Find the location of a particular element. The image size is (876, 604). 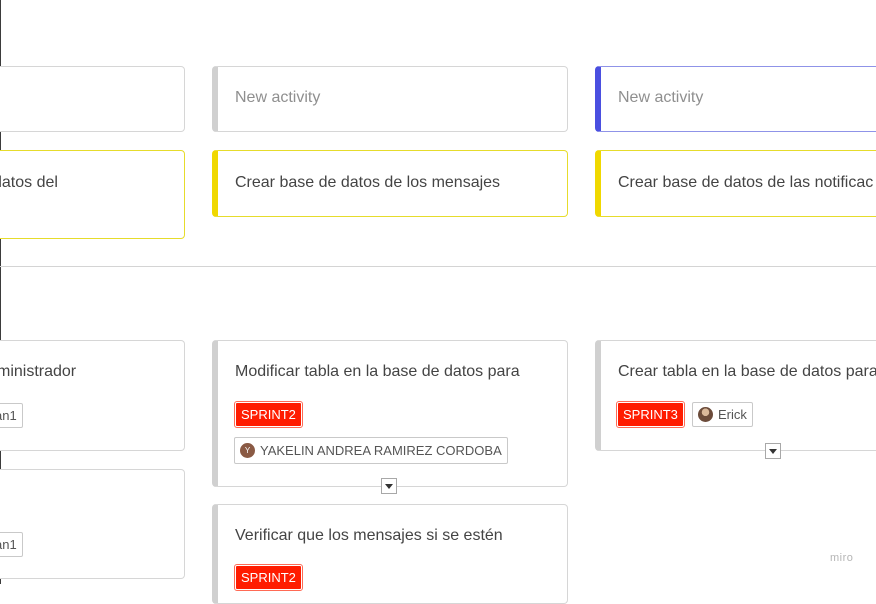

sprint-tag: SPRINT3 is located at coordinates (650, 414).